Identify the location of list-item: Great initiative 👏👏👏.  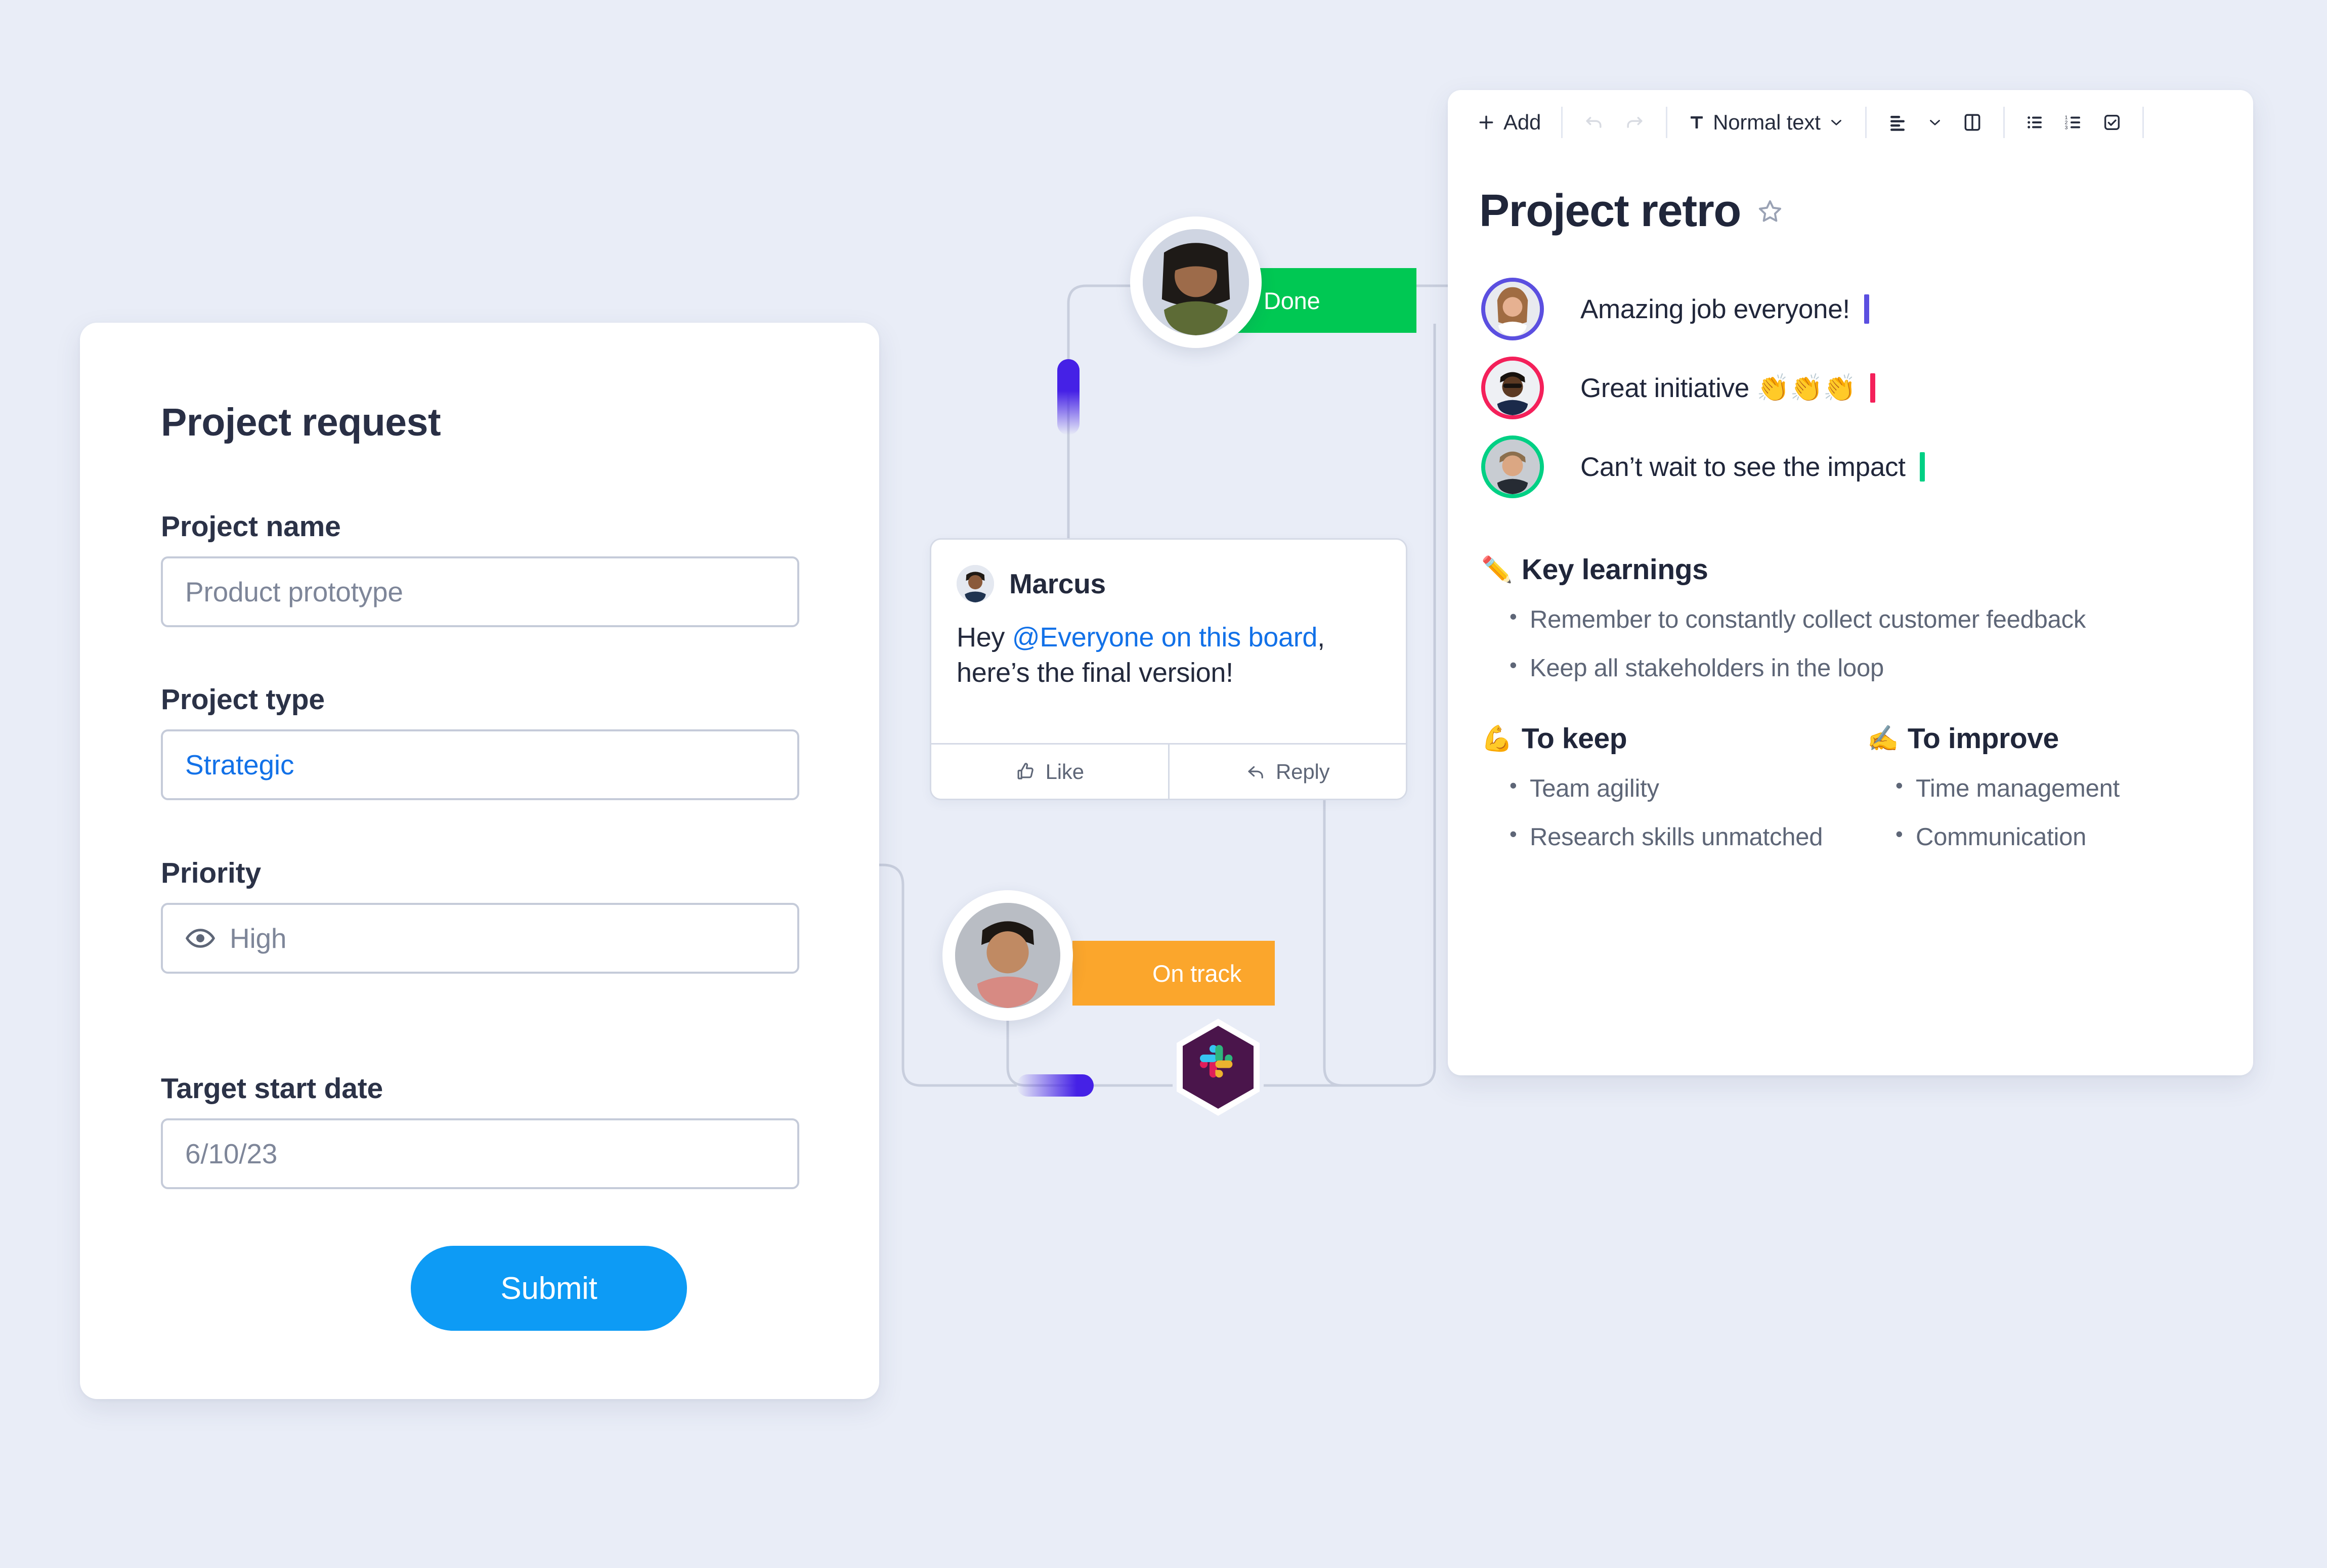
(1867, 388).